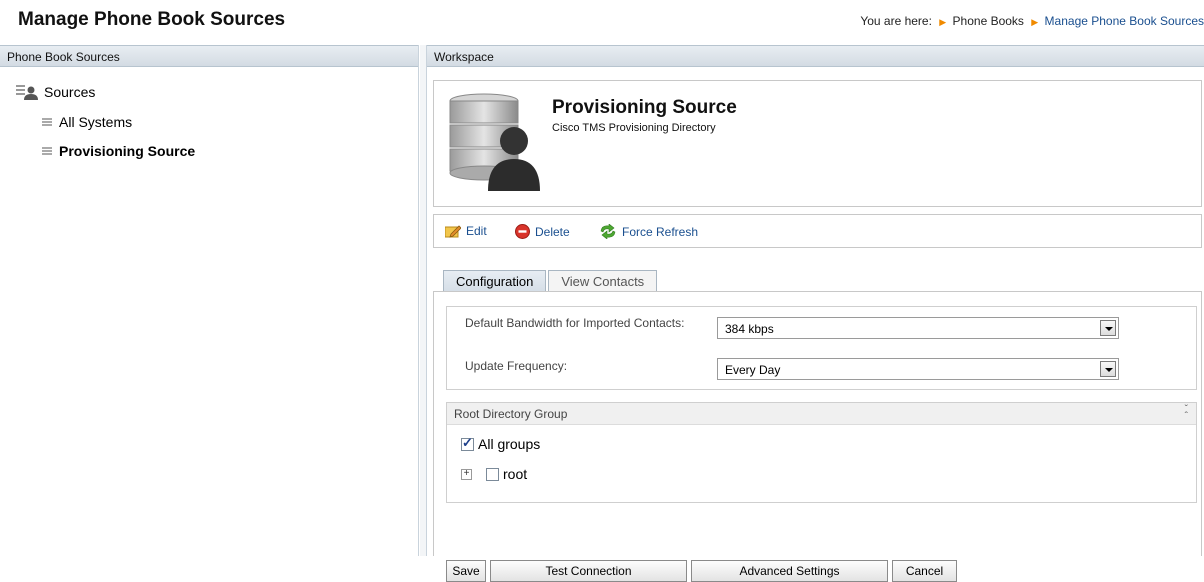  I want to click on update-frequency-value: Every Day, so click(753, 370).